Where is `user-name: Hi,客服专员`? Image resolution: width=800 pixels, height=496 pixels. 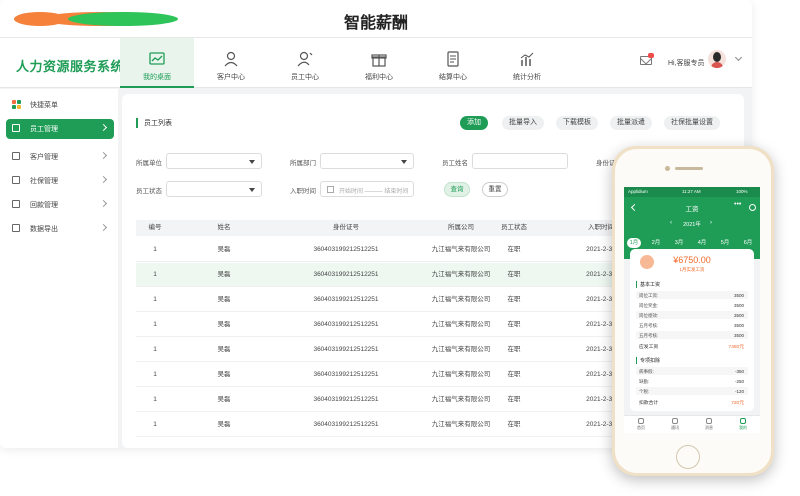 user-name: Hi,客服专员 is located at coordinates (686, 63).